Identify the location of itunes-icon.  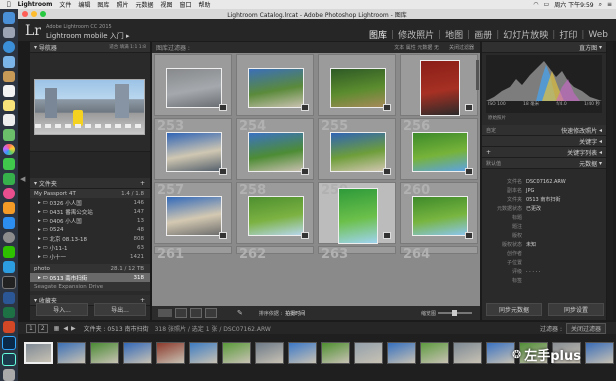
(9, 193).